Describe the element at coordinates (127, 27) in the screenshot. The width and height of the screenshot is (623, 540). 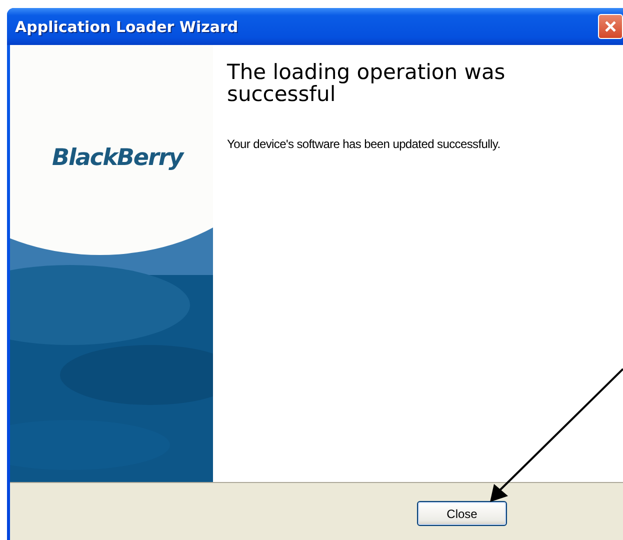
I see `window-title: Application Loader Wizard` at that location.